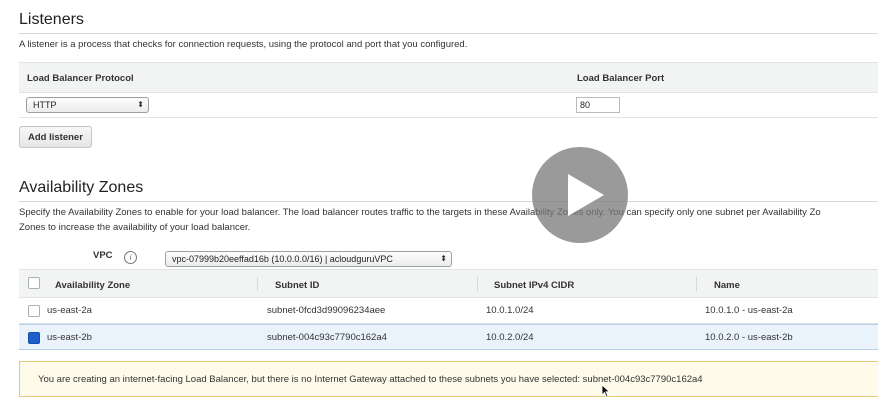 This screenshot has width=878, height=411. What do you see at coordinates (606, 391) in the screenshot?
I see `mouse-cursor-icon` at bounding box center [606, 391].